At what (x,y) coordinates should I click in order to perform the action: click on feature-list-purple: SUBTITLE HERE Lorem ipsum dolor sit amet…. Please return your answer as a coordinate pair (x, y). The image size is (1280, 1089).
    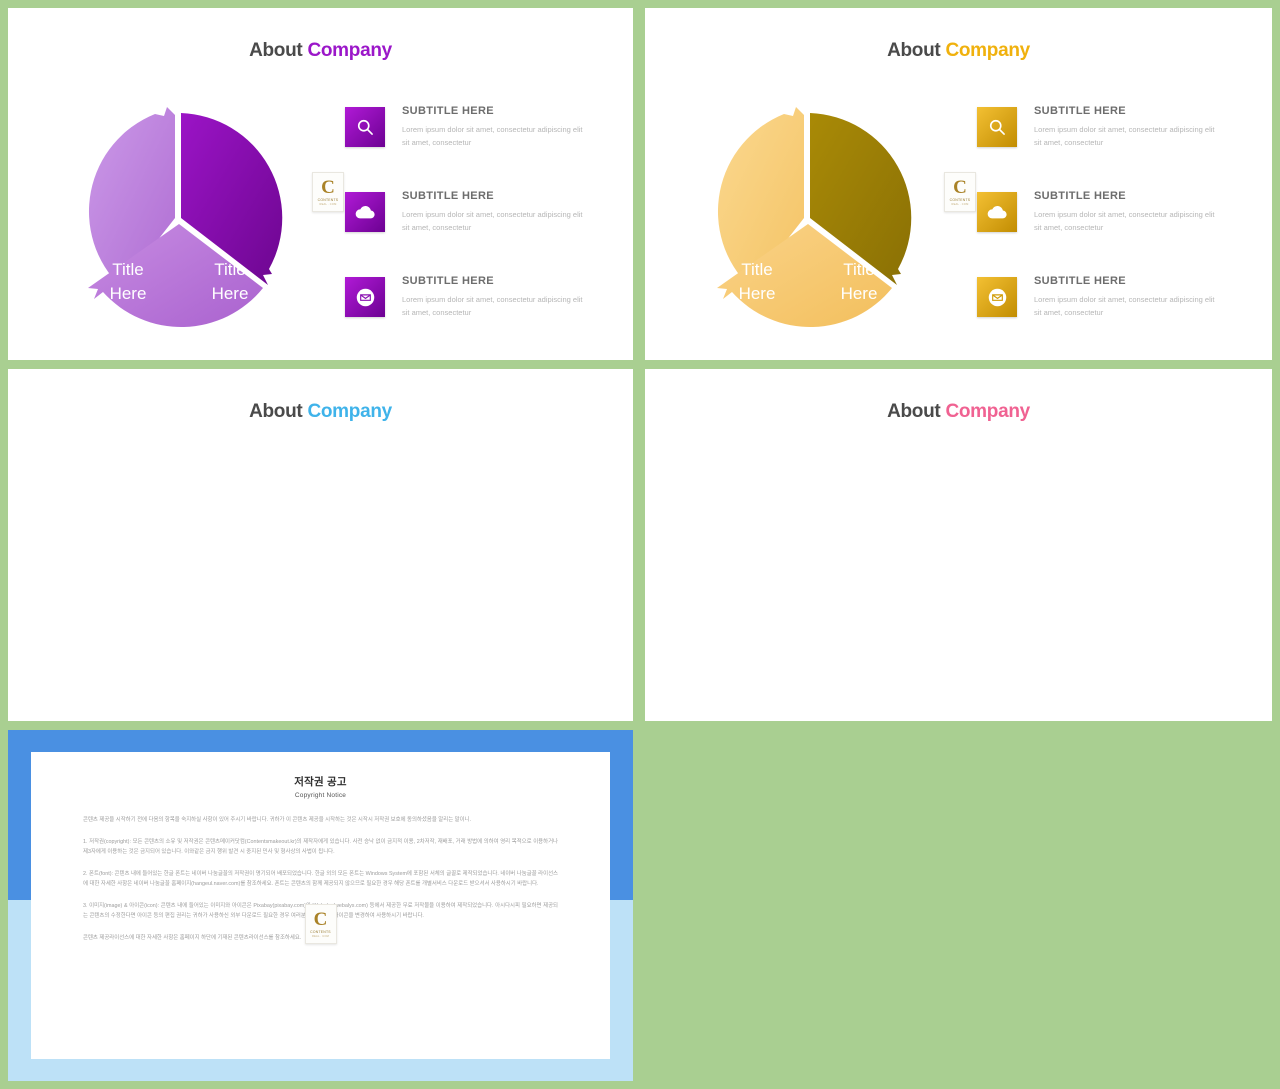
    Looking at the image, I should click on (475, 226).